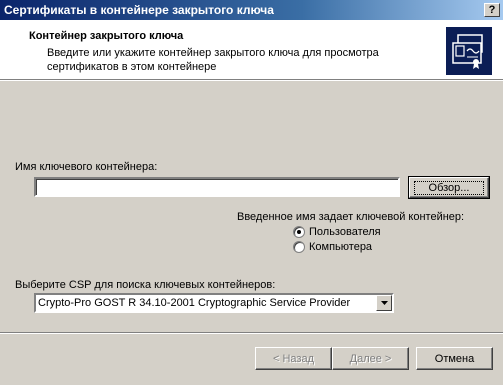 This screenshot has width=503, height=385. Describe the element at coordinates (251, 333) in the screenshot. I see `footer-separator` at that location.